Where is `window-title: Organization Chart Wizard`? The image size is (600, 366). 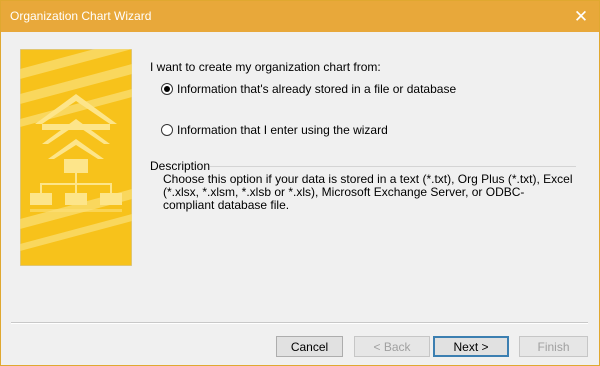 window-title: Organization Chart Wizard is located at coordinates (81, 16).